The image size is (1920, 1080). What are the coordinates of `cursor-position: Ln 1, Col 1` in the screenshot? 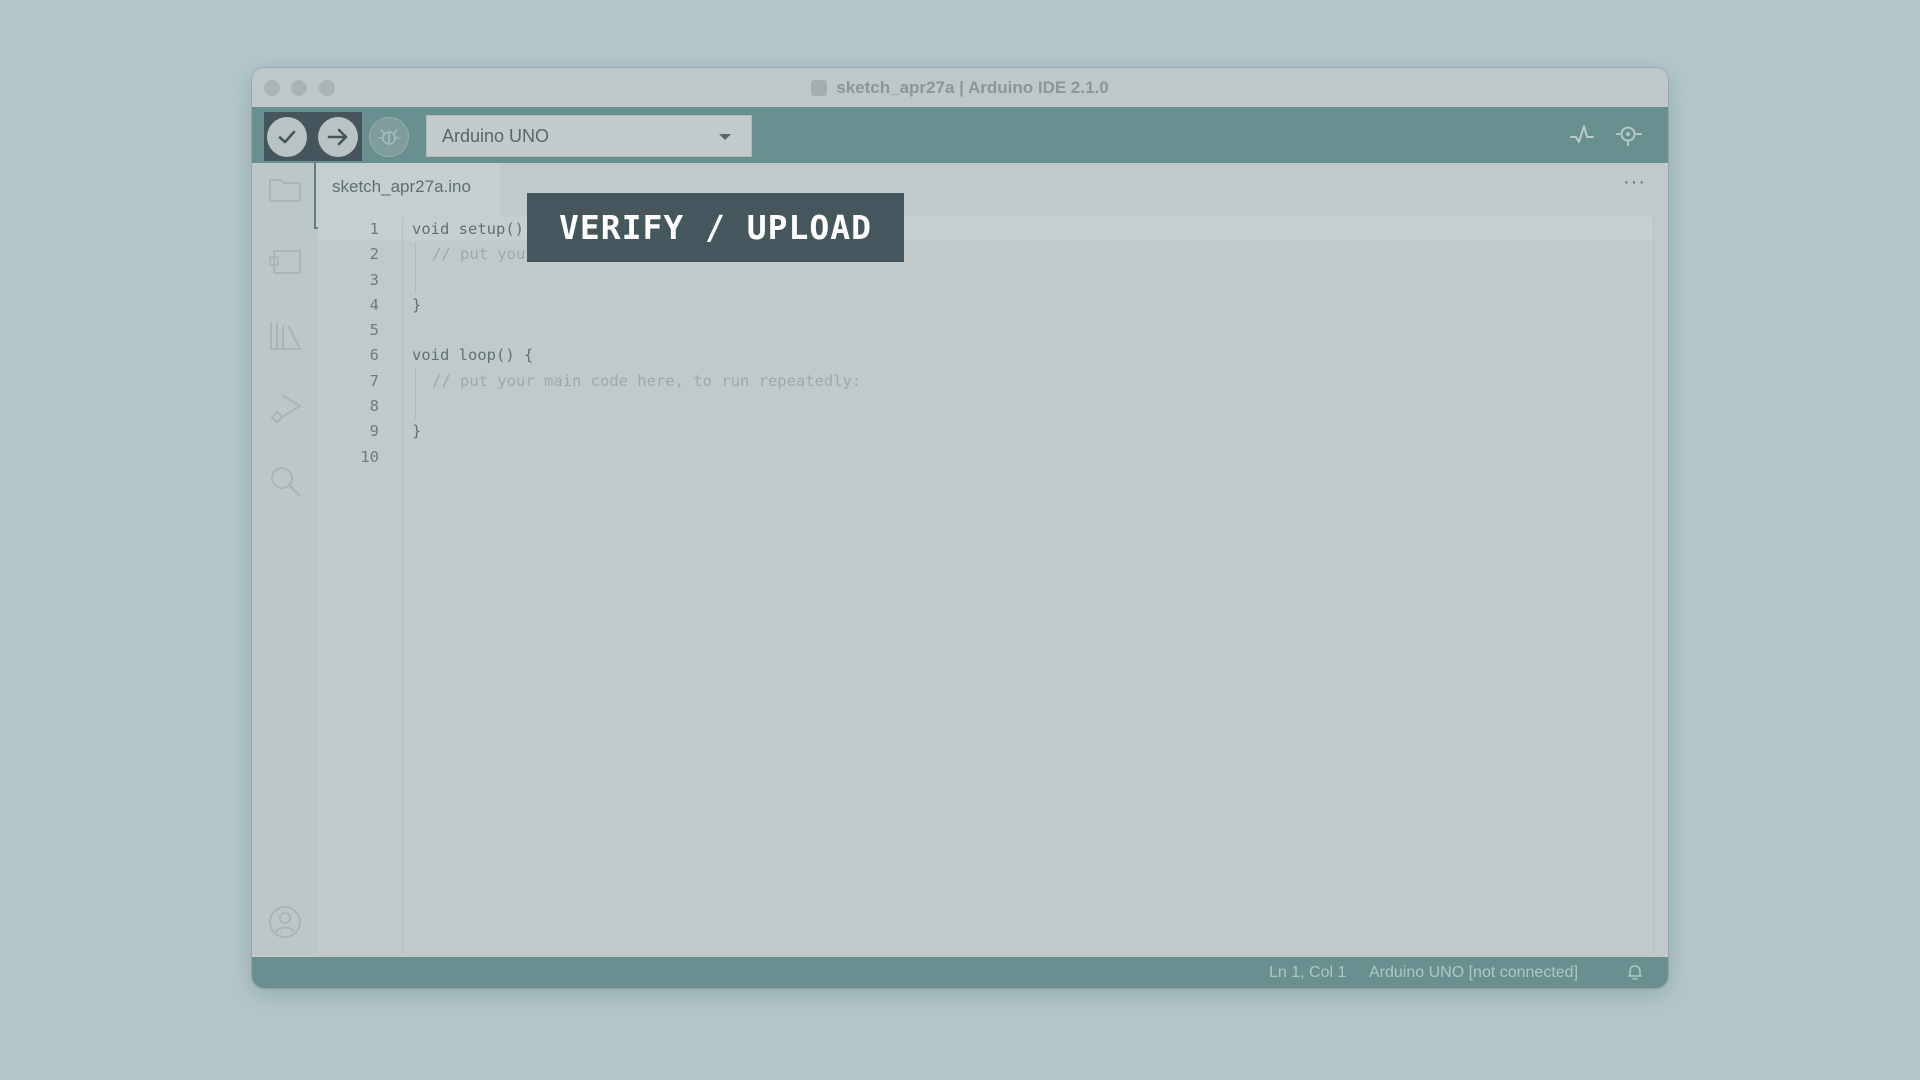 It's located at (1307, 973).